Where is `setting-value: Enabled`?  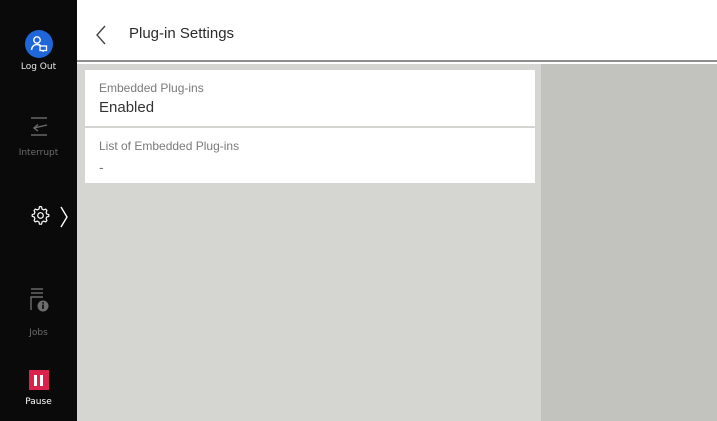
setting-value: Enabled is located at coordinates (127, 107).